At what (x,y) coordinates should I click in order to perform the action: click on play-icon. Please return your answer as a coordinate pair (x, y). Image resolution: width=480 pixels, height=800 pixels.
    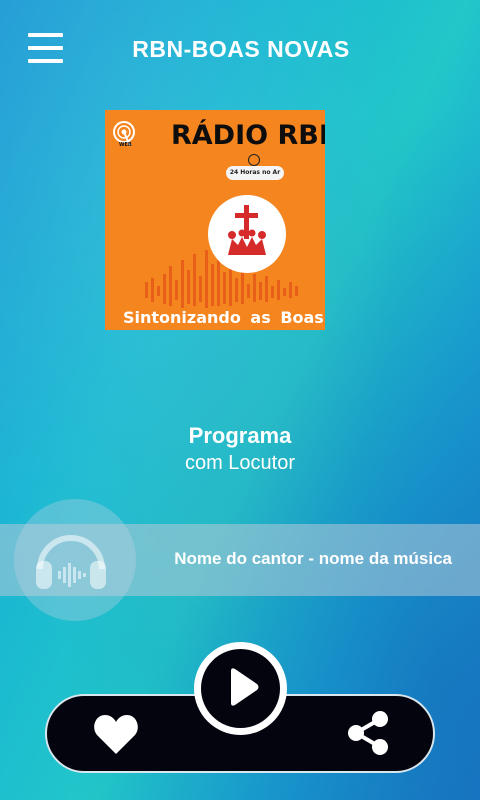
    Looking at the image, I should click on (245, 687).